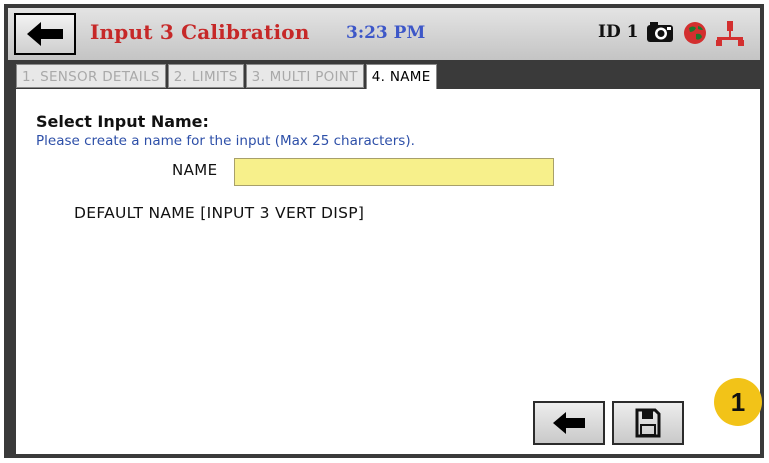  Describe the element at coordinates (195, 170) in the screenshot. I see `name-label: NAME` at that location.